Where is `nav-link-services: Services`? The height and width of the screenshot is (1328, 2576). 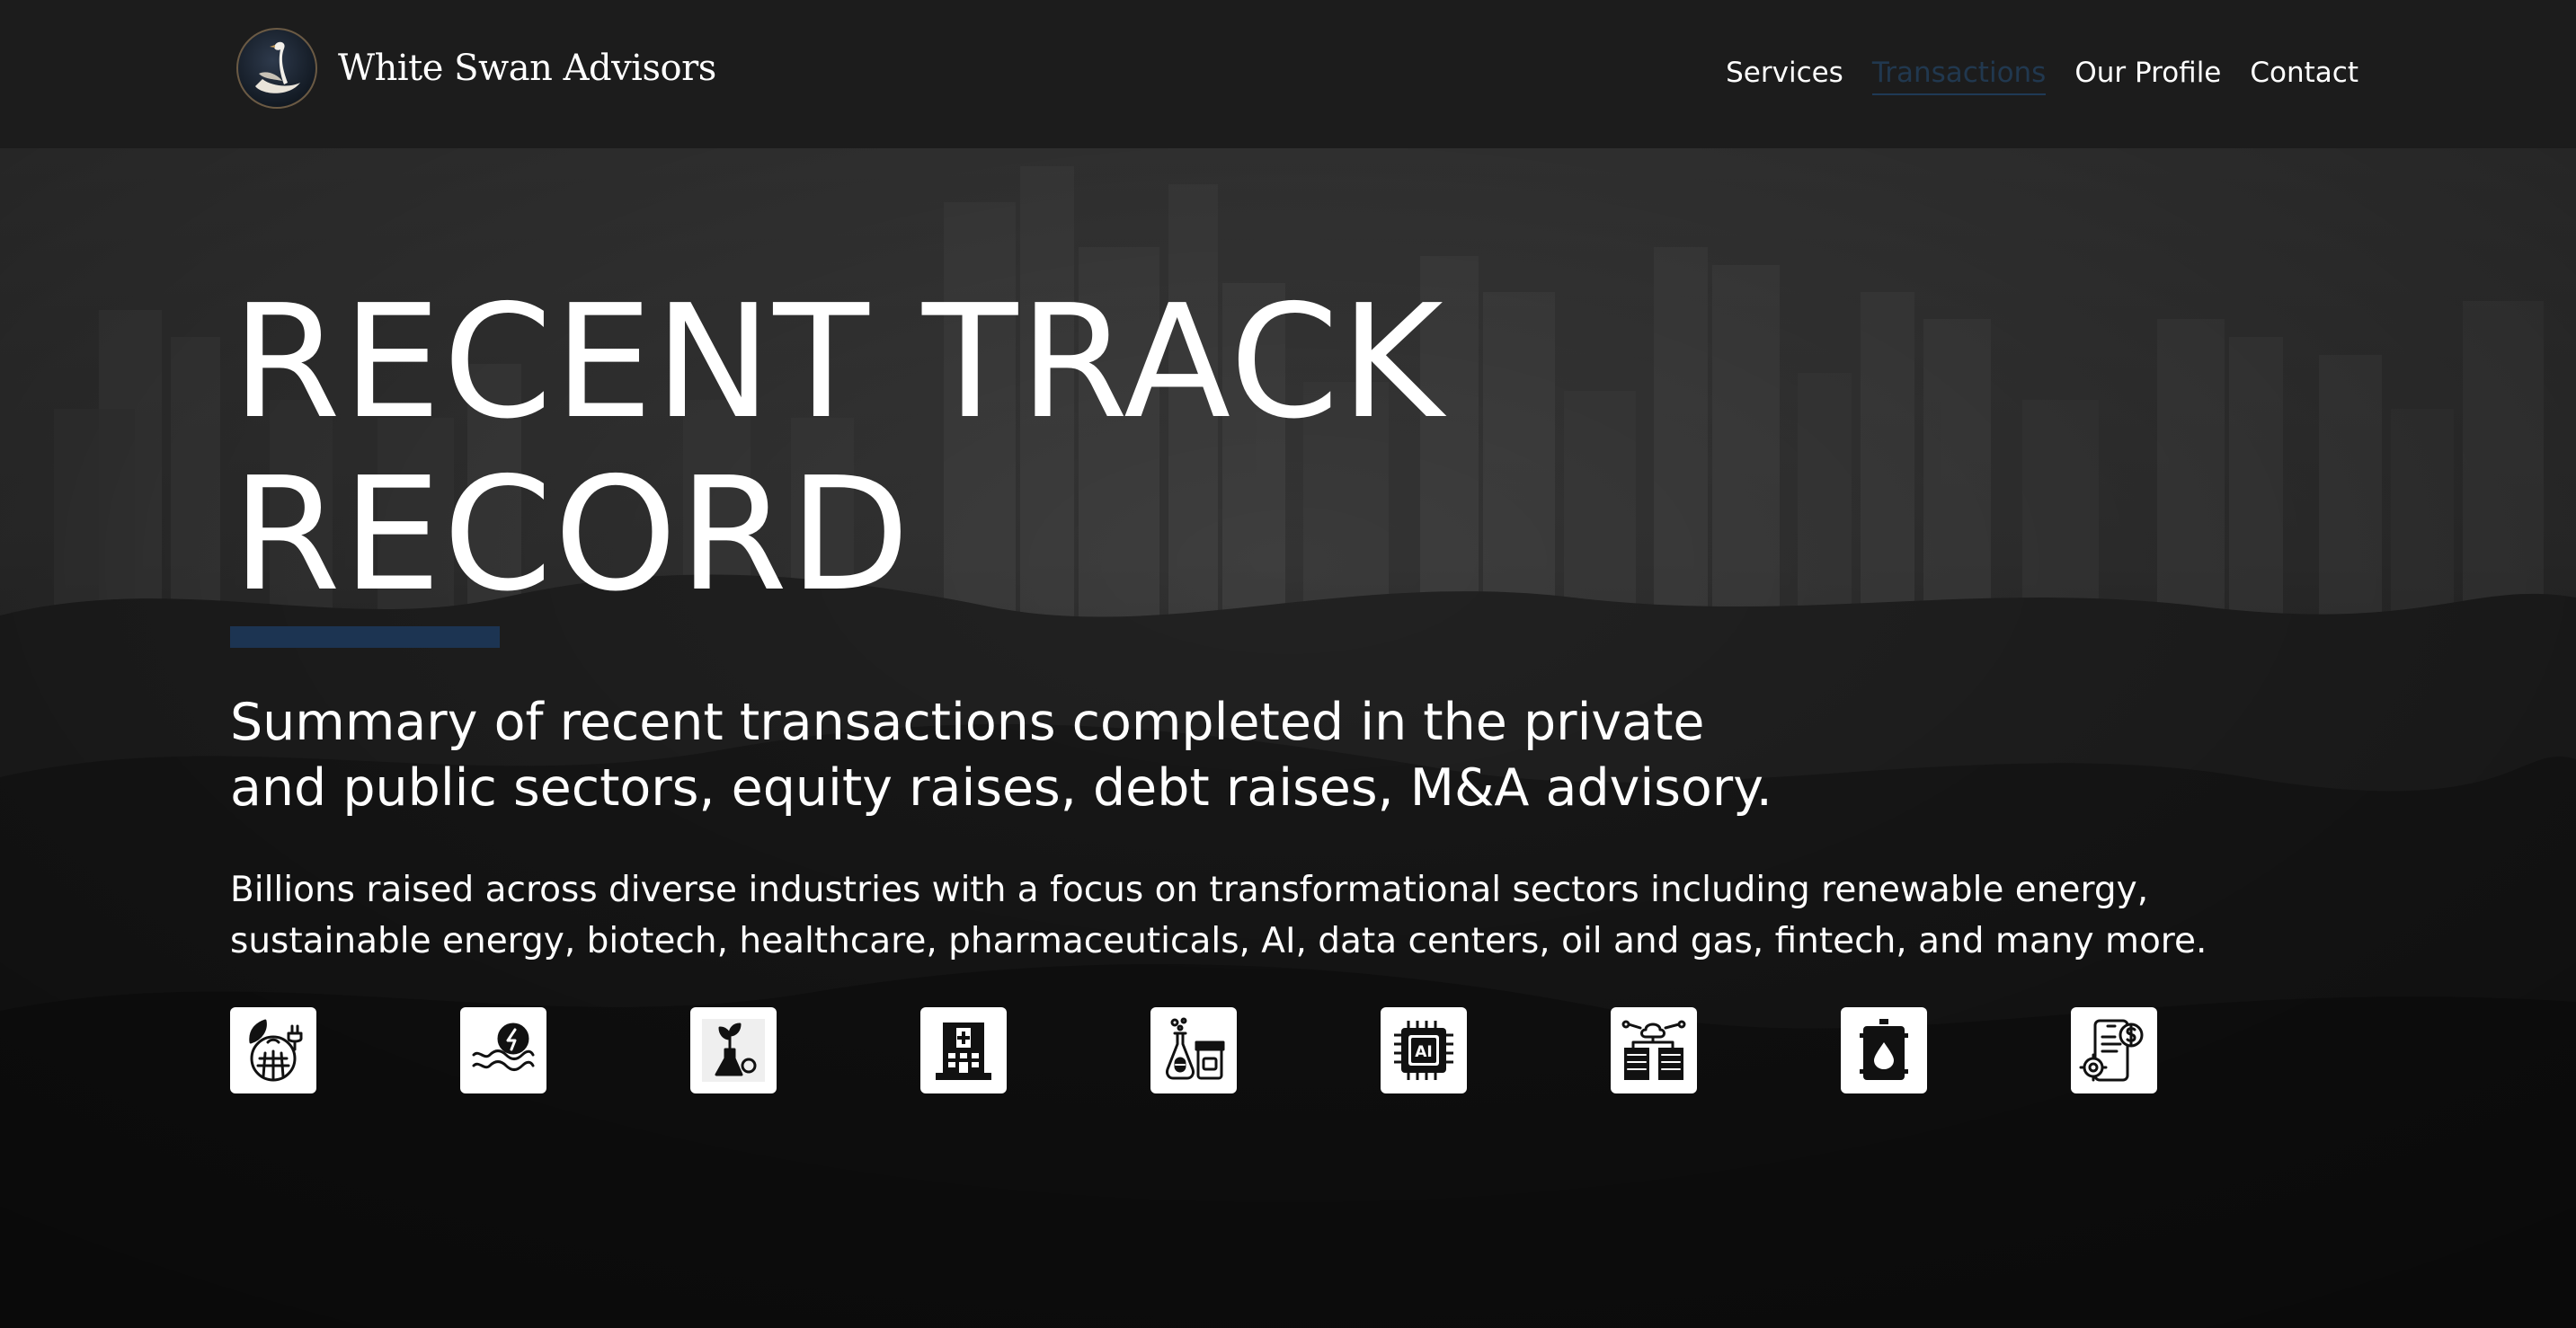
nav-link-services: Services is located at coordinates (1784, 73).